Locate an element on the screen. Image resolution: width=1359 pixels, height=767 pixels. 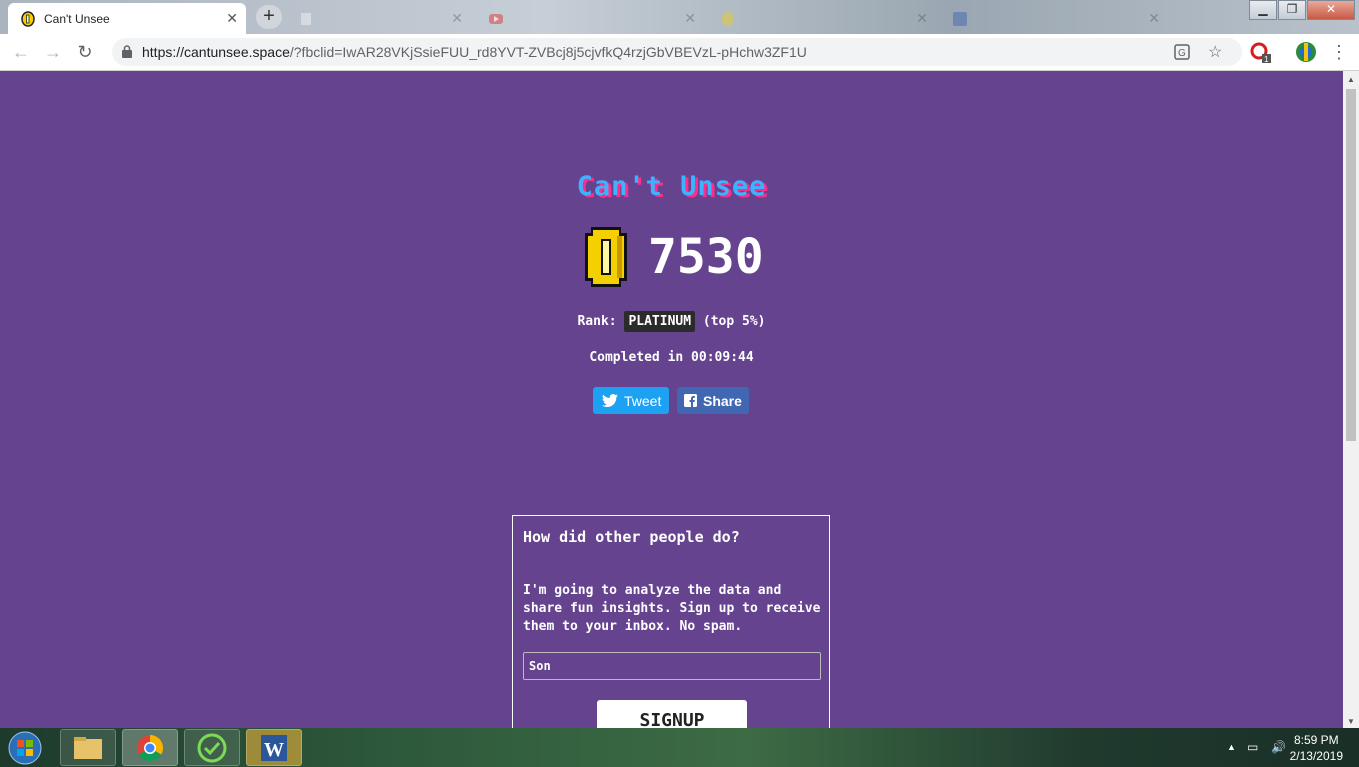
translate-icon: G is located at coordinates (1182, 52).